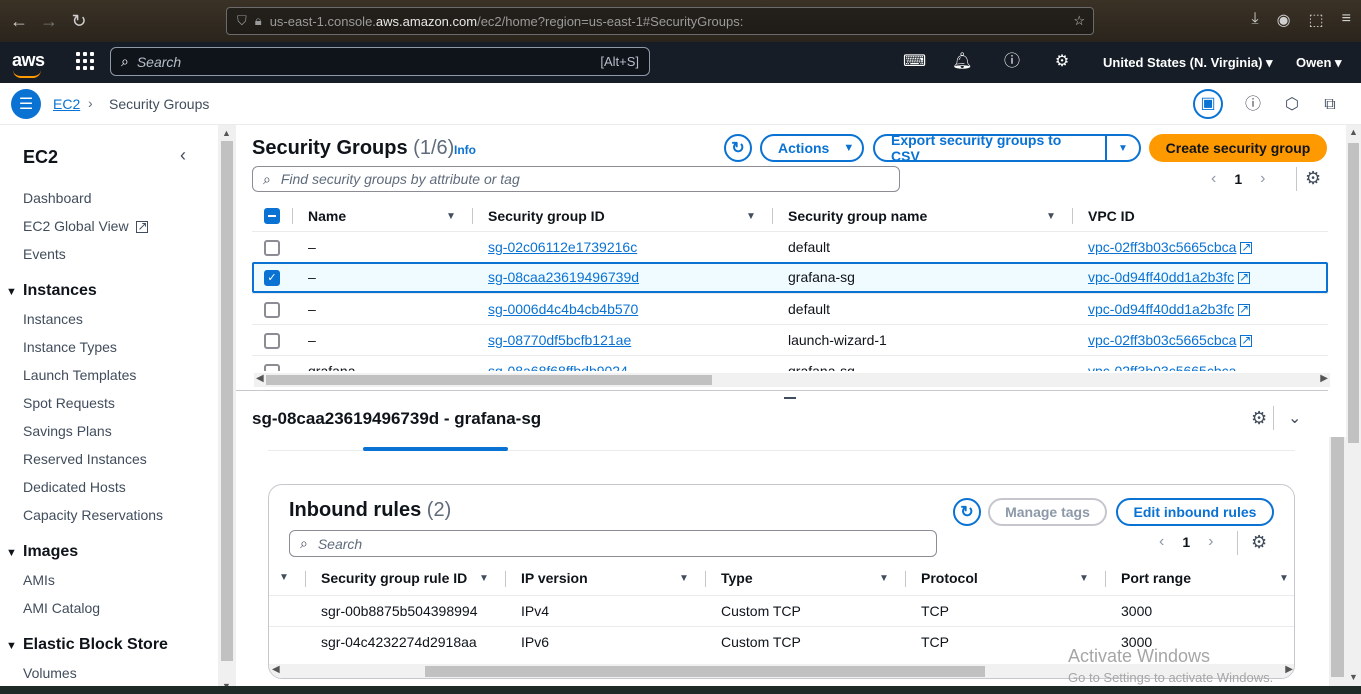 This screenshot has height=694, width=1361. Describe the element at coordinates (1353, 409) in the screenshot. I see `page-scrollbar: ▲ ▼` at that location.